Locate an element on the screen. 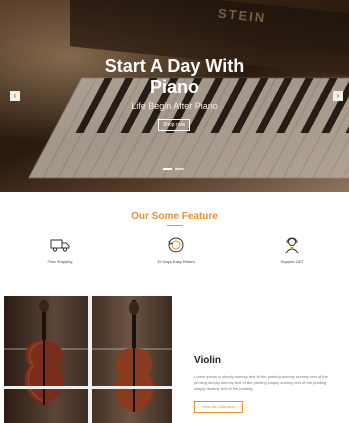 Image resolution: width=349 pixels, height=423 pixels. view-collection-button: View All Collection is located at coordinates (218, 407).